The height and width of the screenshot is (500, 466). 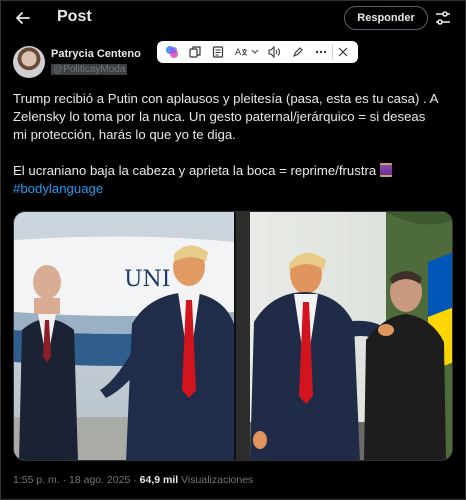 I want to click on browser-selection-toolbar: A, so click(x=257, y=52).